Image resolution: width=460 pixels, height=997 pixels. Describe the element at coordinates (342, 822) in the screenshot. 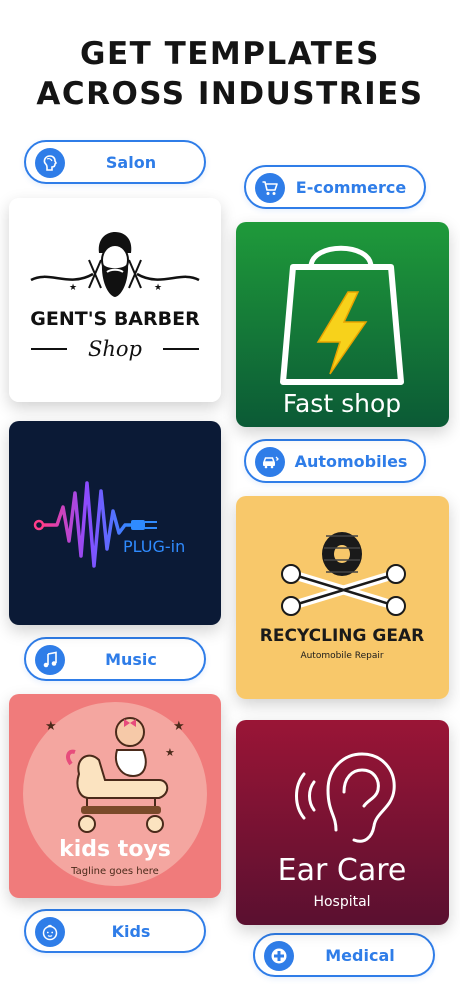

I see `template-card-earcare: Ear Care Hospital` at that location.